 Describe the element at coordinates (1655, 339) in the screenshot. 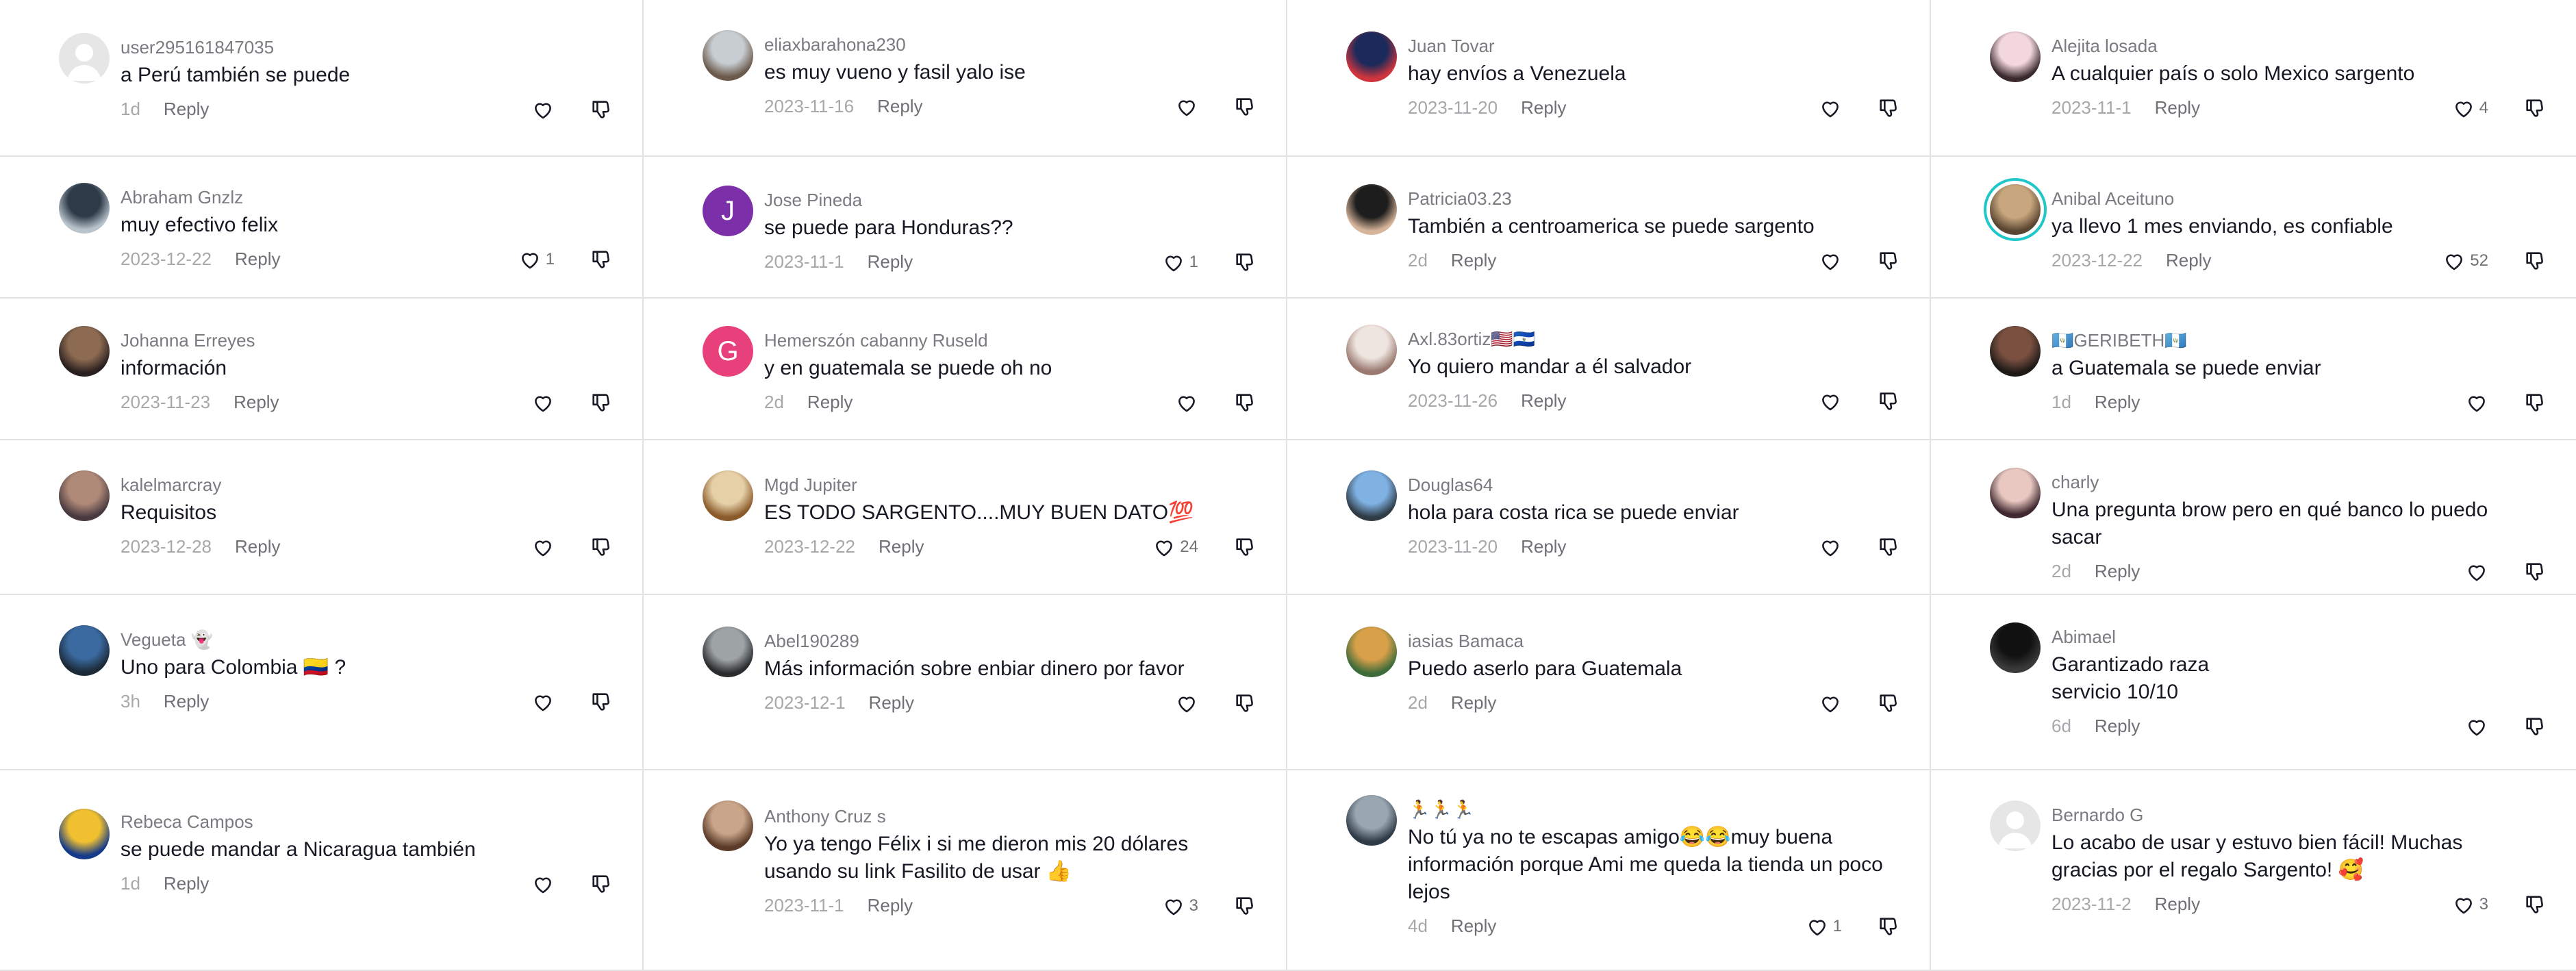

I see `username: Axl.83ortiz🇺🇸🇸🇻` at that location.